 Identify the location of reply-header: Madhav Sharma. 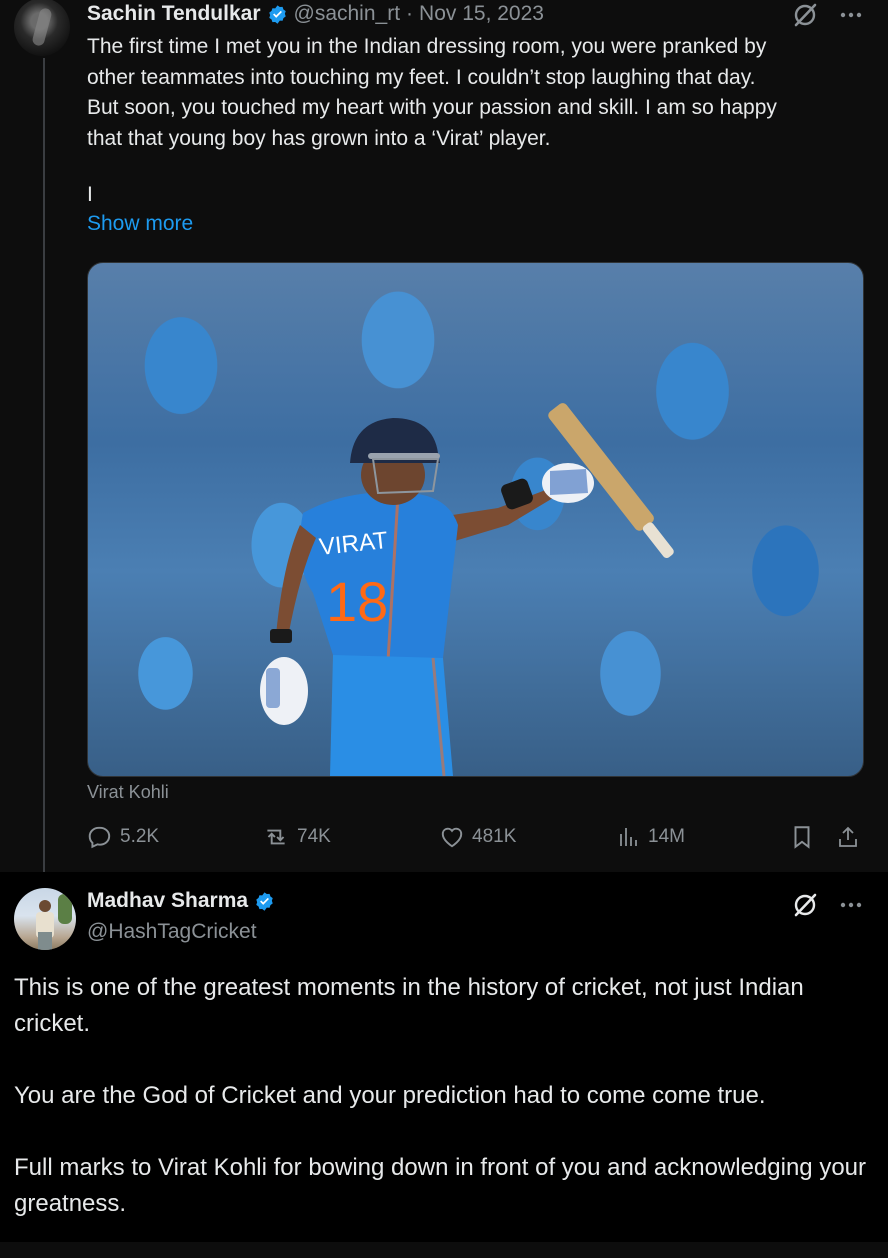
(181, 901).